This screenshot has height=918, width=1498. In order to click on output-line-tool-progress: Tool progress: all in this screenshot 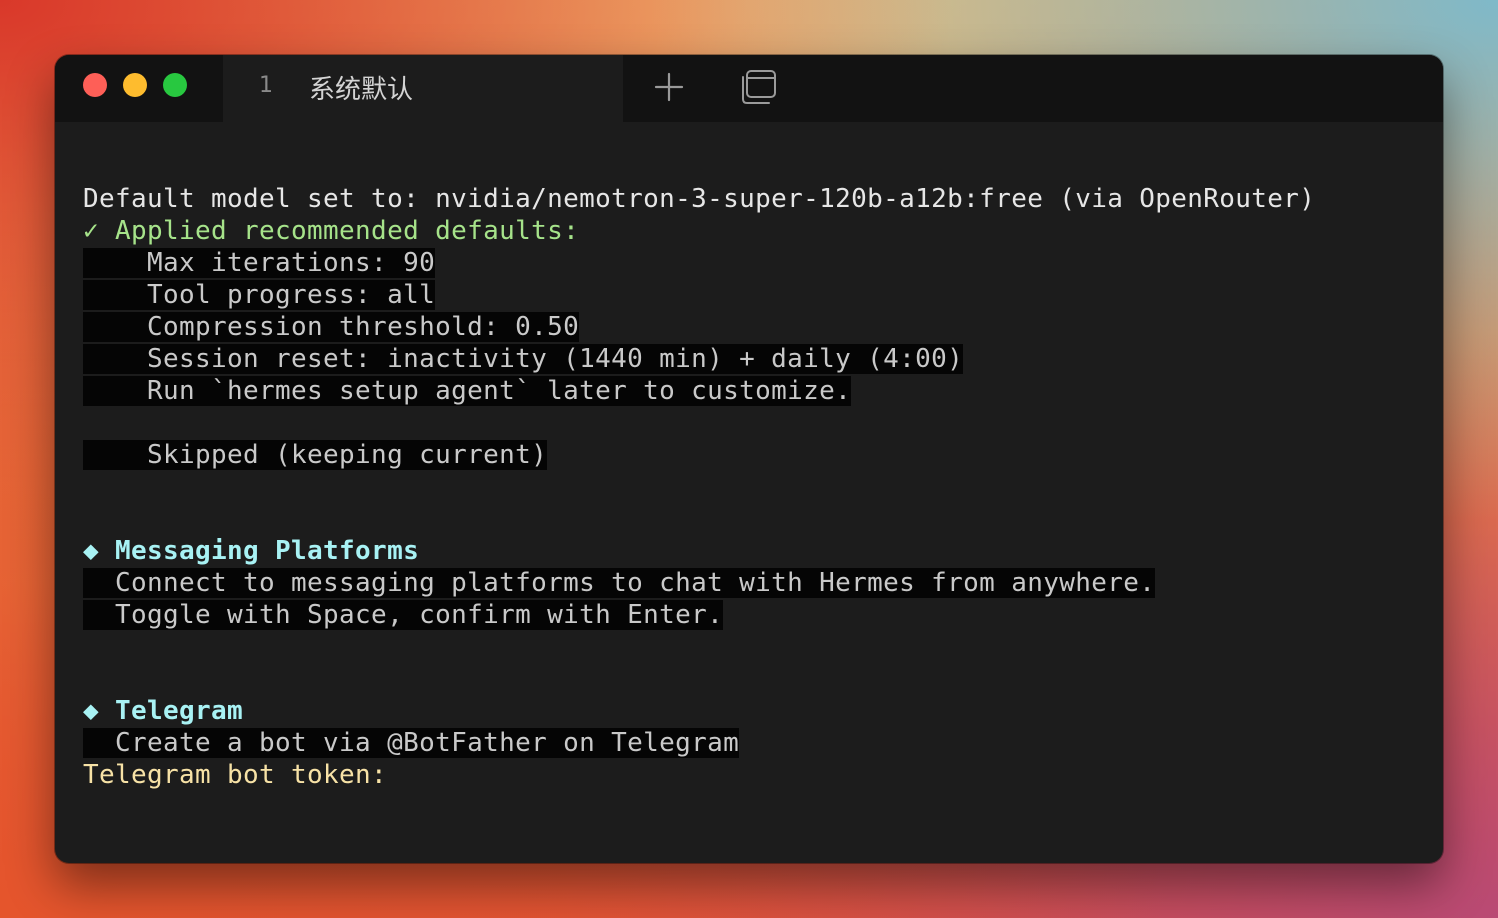, I will do `click(259, 295)`.